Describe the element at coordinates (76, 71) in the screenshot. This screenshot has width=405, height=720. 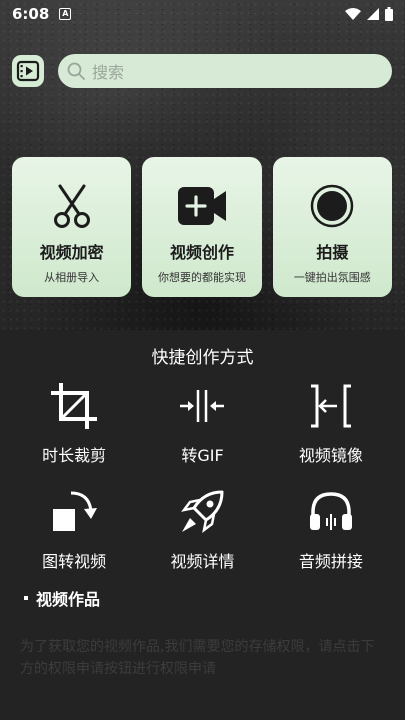
I see `search-icon` at that location.